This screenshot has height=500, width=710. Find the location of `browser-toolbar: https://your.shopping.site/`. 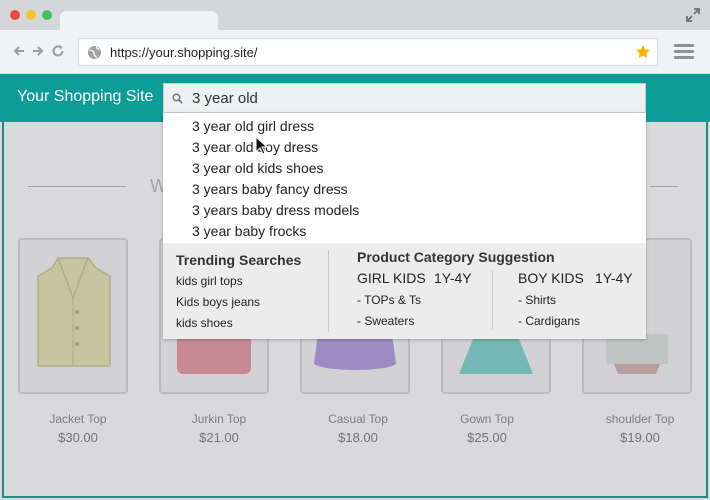

browser-toolbar: https://your.shopping.site/ is located at coordinates (355, 52).